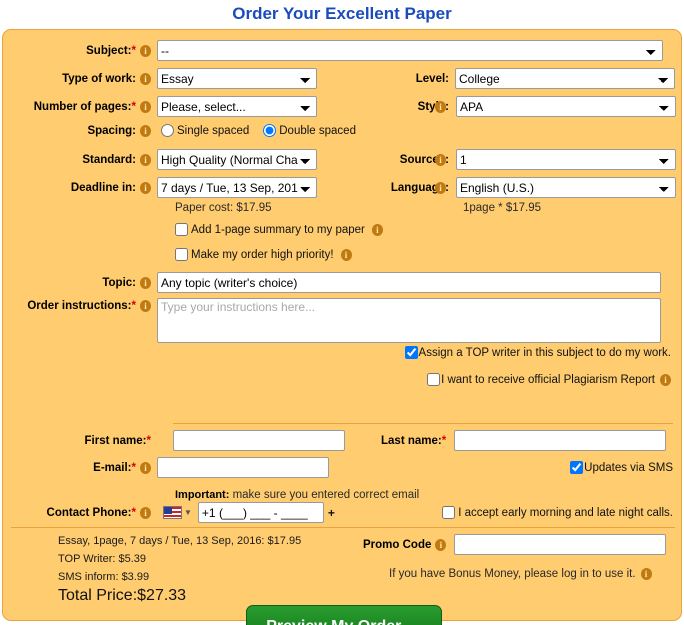 This screenshot has width=684, height=625. Describe the element at coordinates (111, 130) in the screenshot. I see `spacing-label: Spacing:` at that location.